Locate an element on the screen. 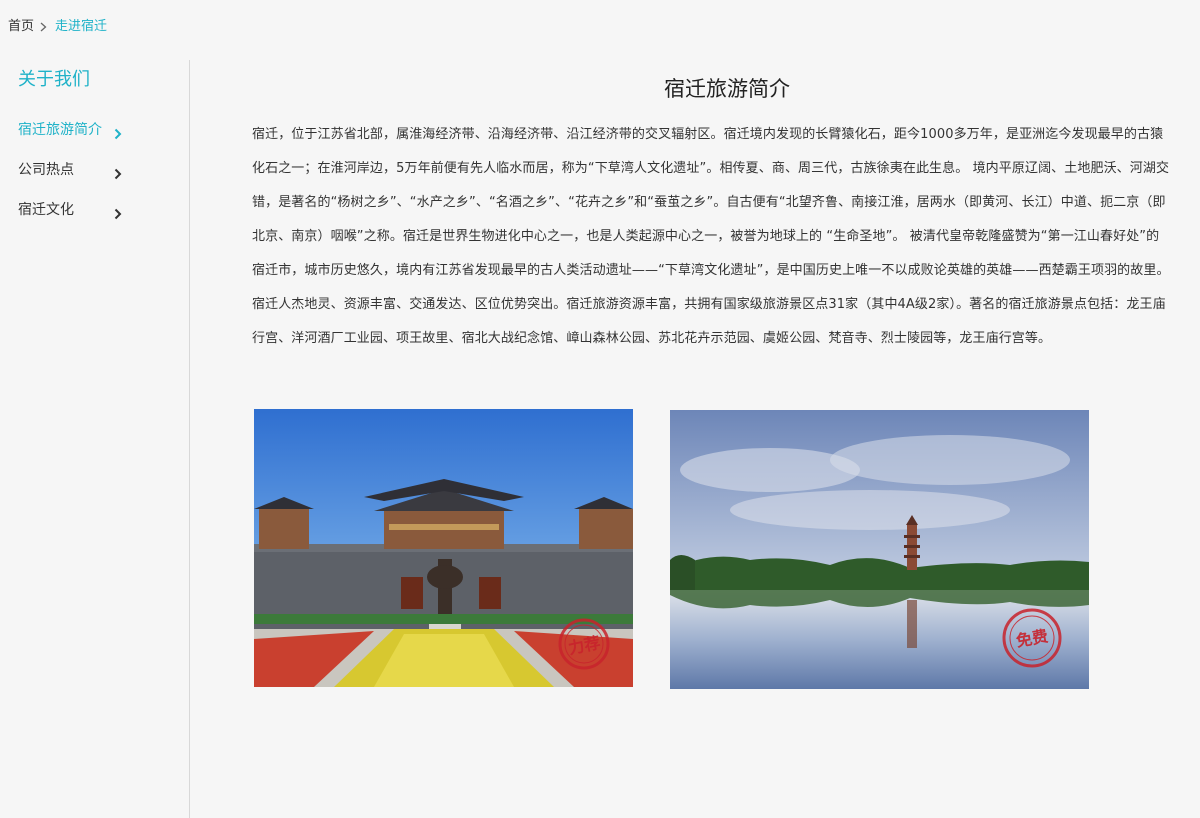 The width and height of the screenshot is (1200, 818). breadcrumb-current-link: 走进宿迁 is located at coordinates (81, 27).